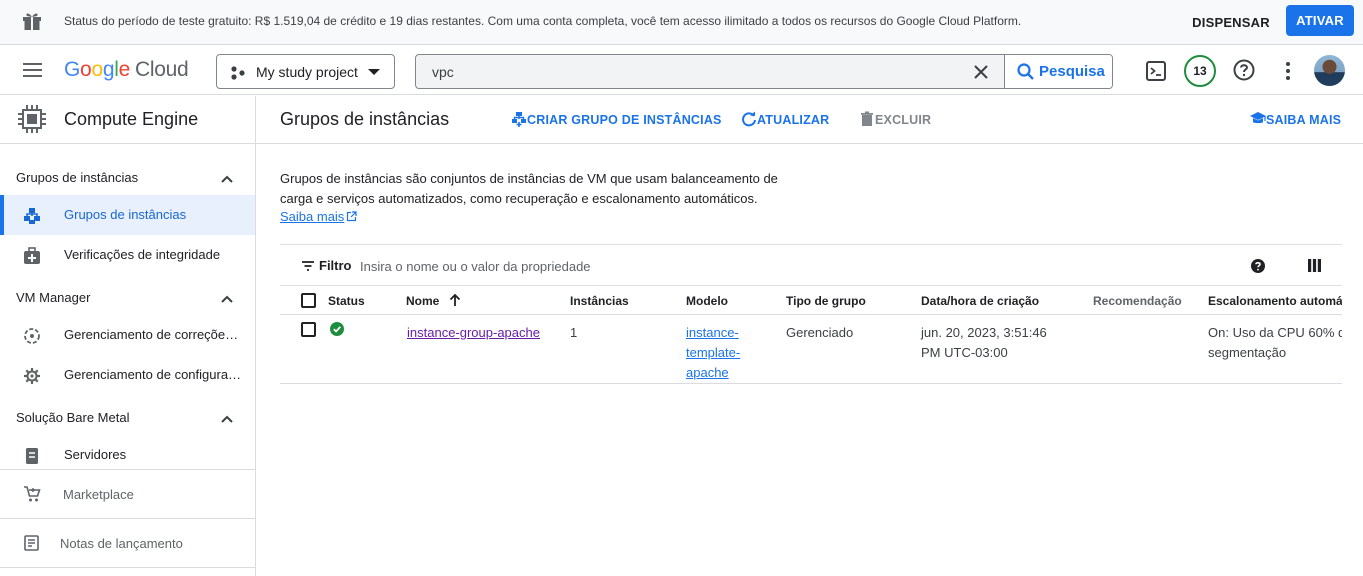 This screenshot has width=1363, height=576. I want to click on product-header: Compute Engine, so click(127, 120).